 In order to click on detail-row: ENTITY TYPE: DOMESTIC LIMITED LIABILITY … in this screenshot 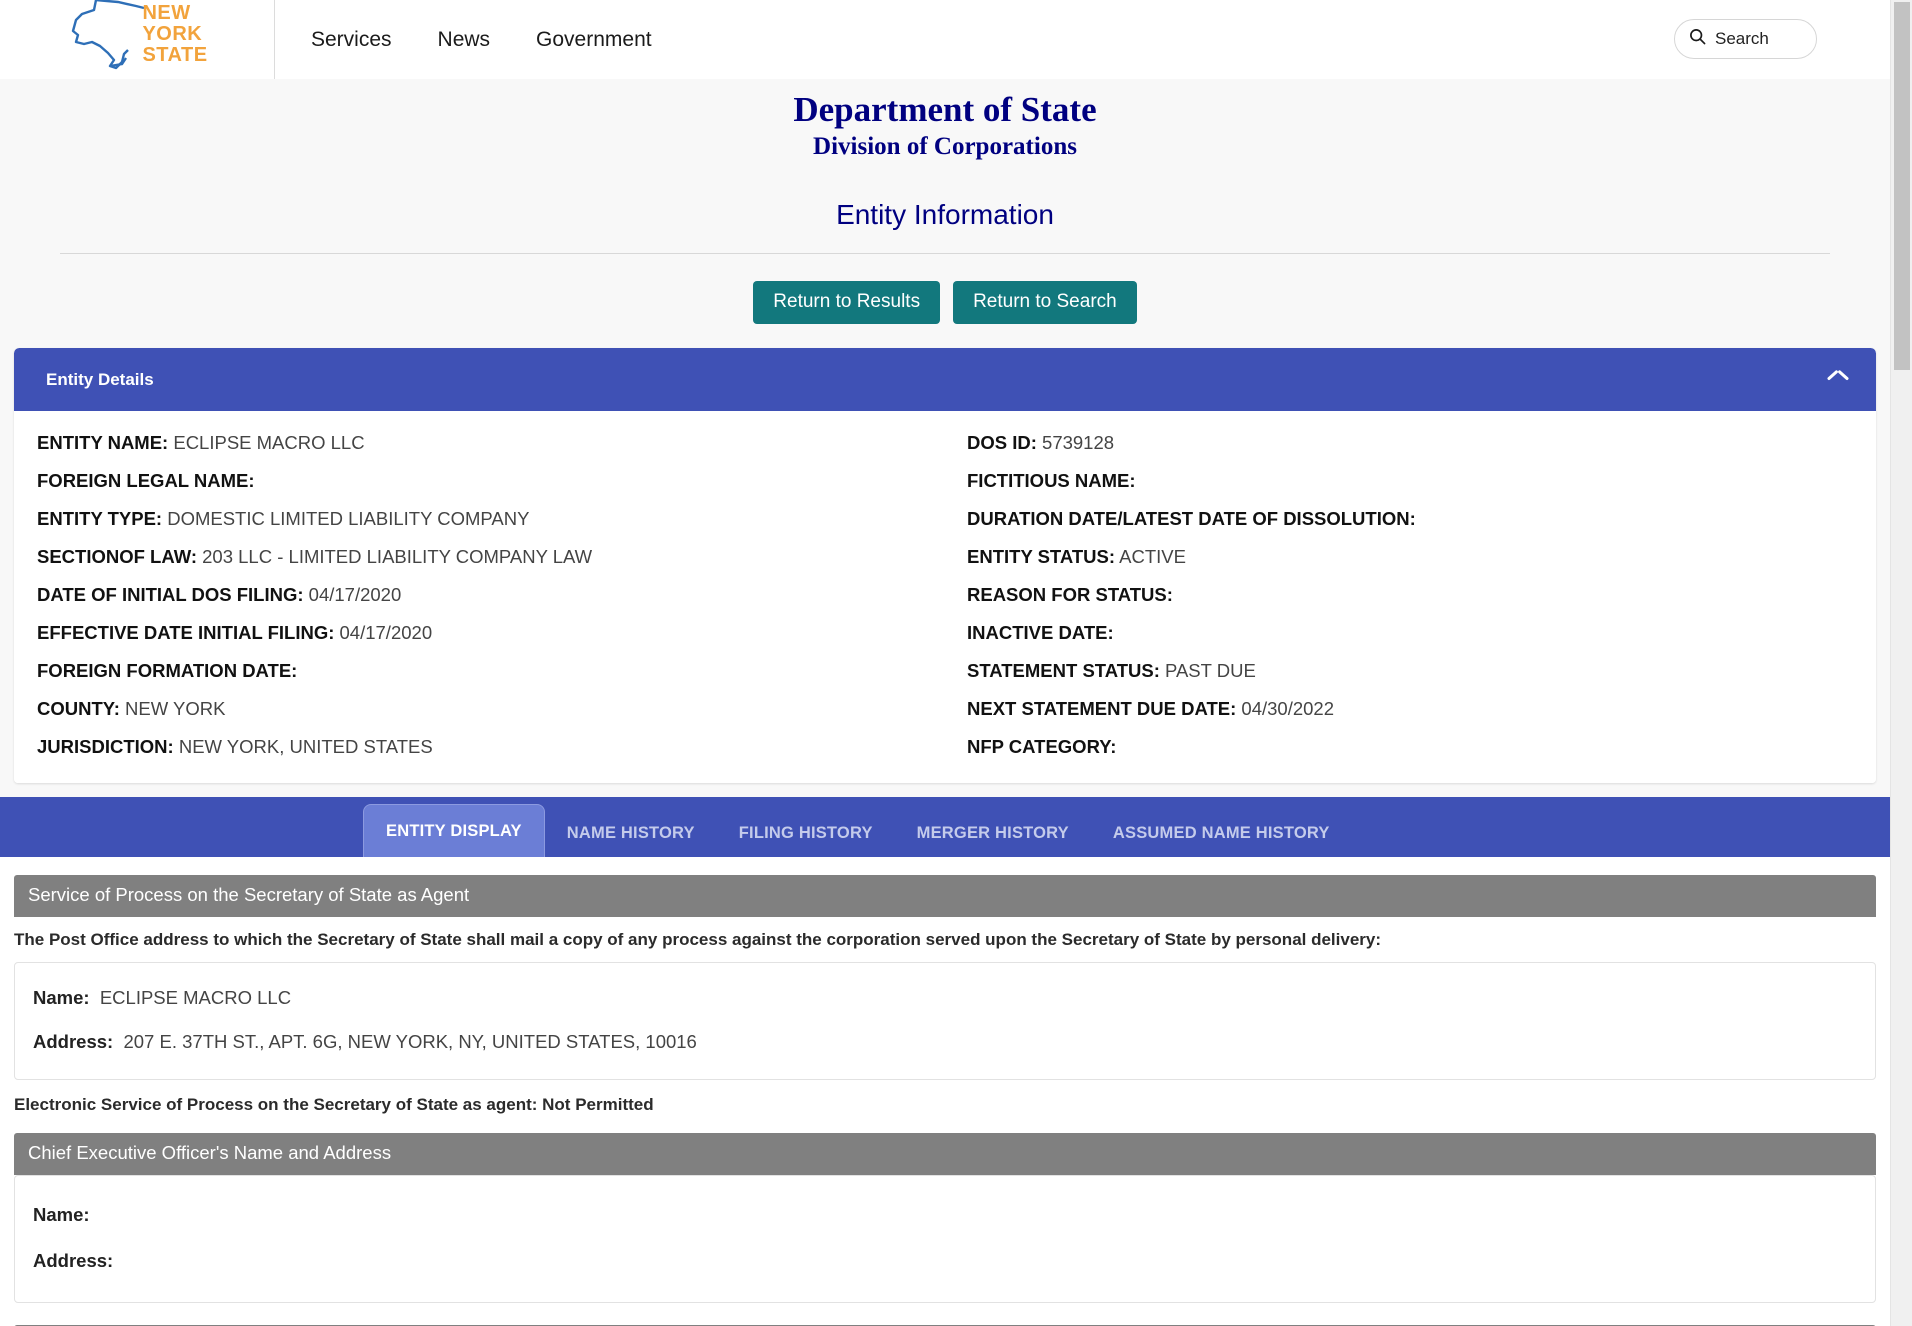, I will do `click(491, 518)`.